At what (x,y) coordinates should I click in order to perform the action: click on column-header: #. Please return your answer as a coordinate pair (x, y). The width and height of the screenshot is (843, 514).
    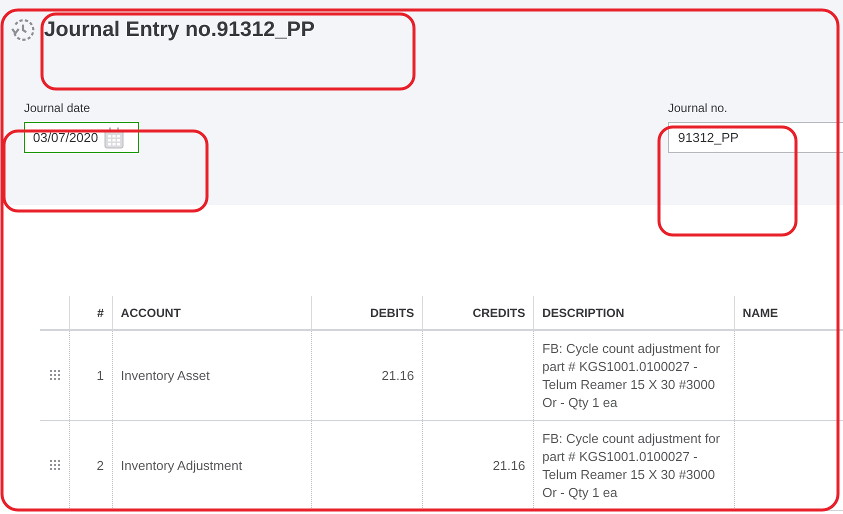
    Looking at the image, I should click on (91, 313).